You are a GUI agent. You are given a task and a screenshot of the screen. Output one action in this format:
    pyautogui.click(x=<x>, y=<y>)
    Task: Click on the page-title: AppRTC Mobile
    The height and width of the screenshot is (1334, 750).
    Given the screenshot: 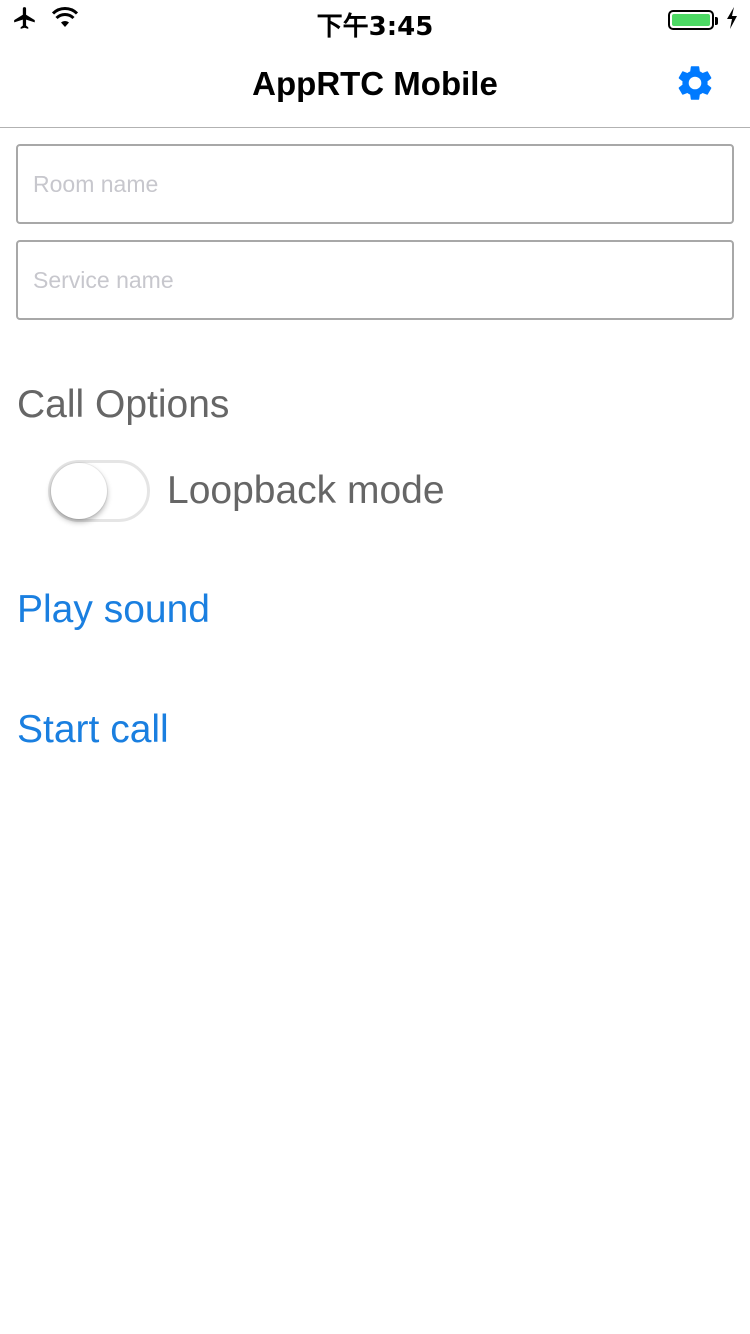 What is the action you would take?
    pyautogui.click(x=375, y=83)
    